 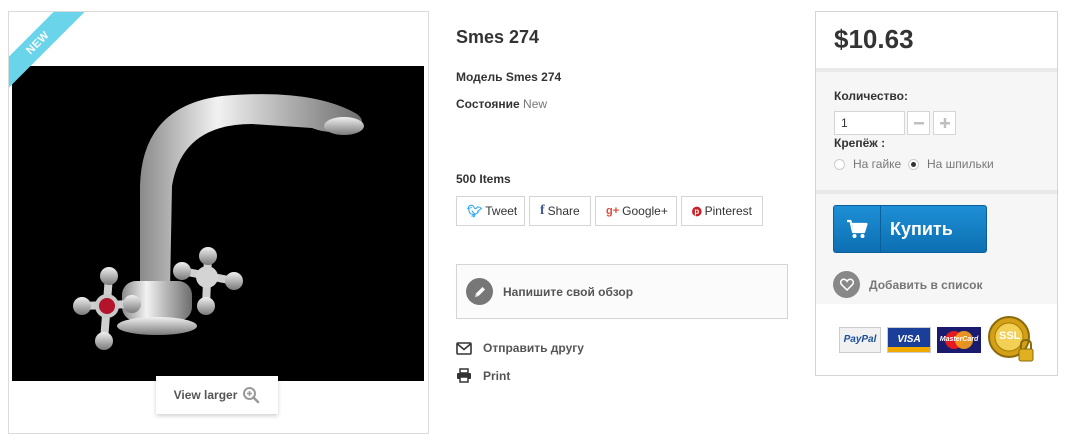 I want to click on write-review-label: Напишите свой обзор, so click(x=568, y=291).